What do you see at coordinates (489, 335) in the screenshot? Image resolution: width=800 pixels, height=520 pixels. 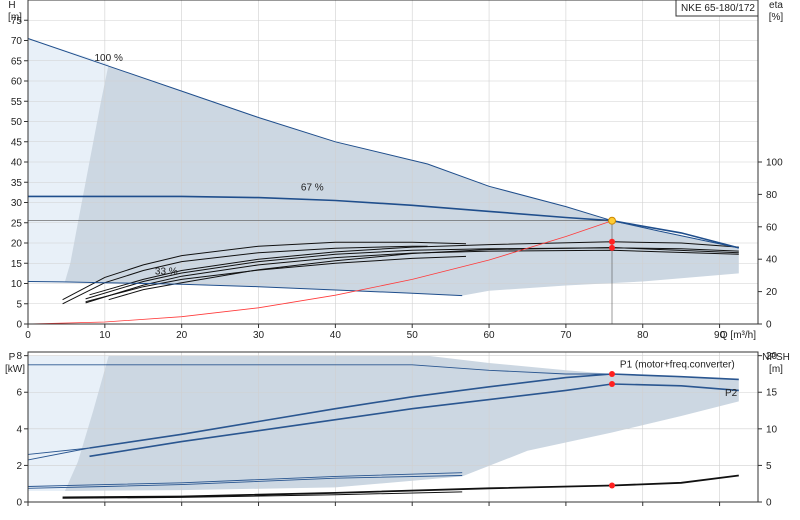 I see `x-tick-label: 60` at bounding box center [489, 335].